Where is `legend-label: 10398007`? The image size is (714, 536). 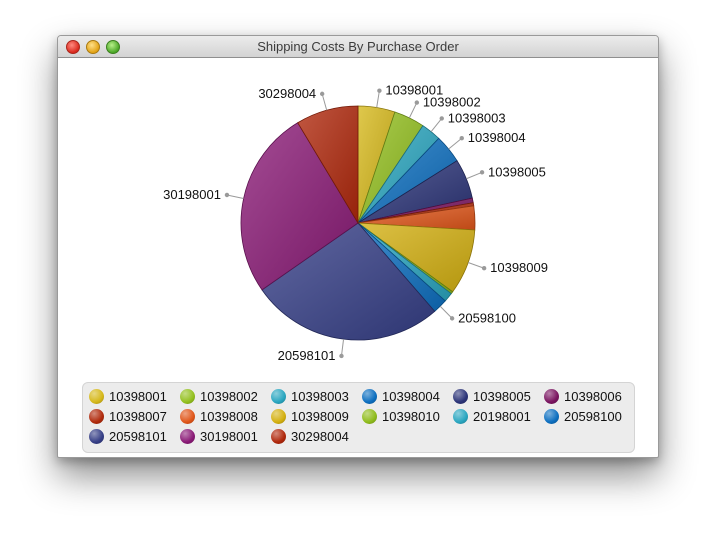 legend-label: 10398007 is located at coordinates (138, 416).